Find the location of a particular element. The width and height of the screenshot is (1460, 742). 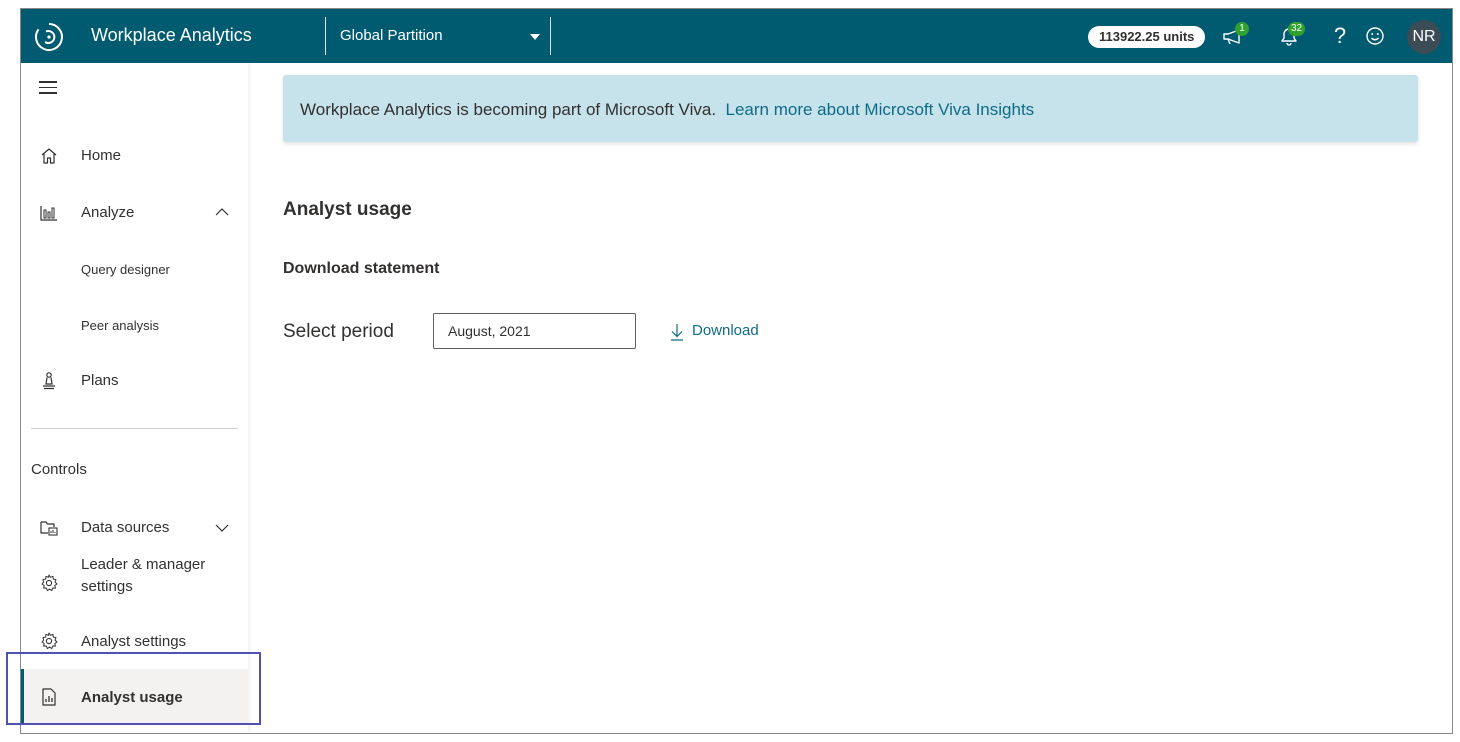

nav-label-analyst-settings: Analyst settings is located at coordinates (134, 641).